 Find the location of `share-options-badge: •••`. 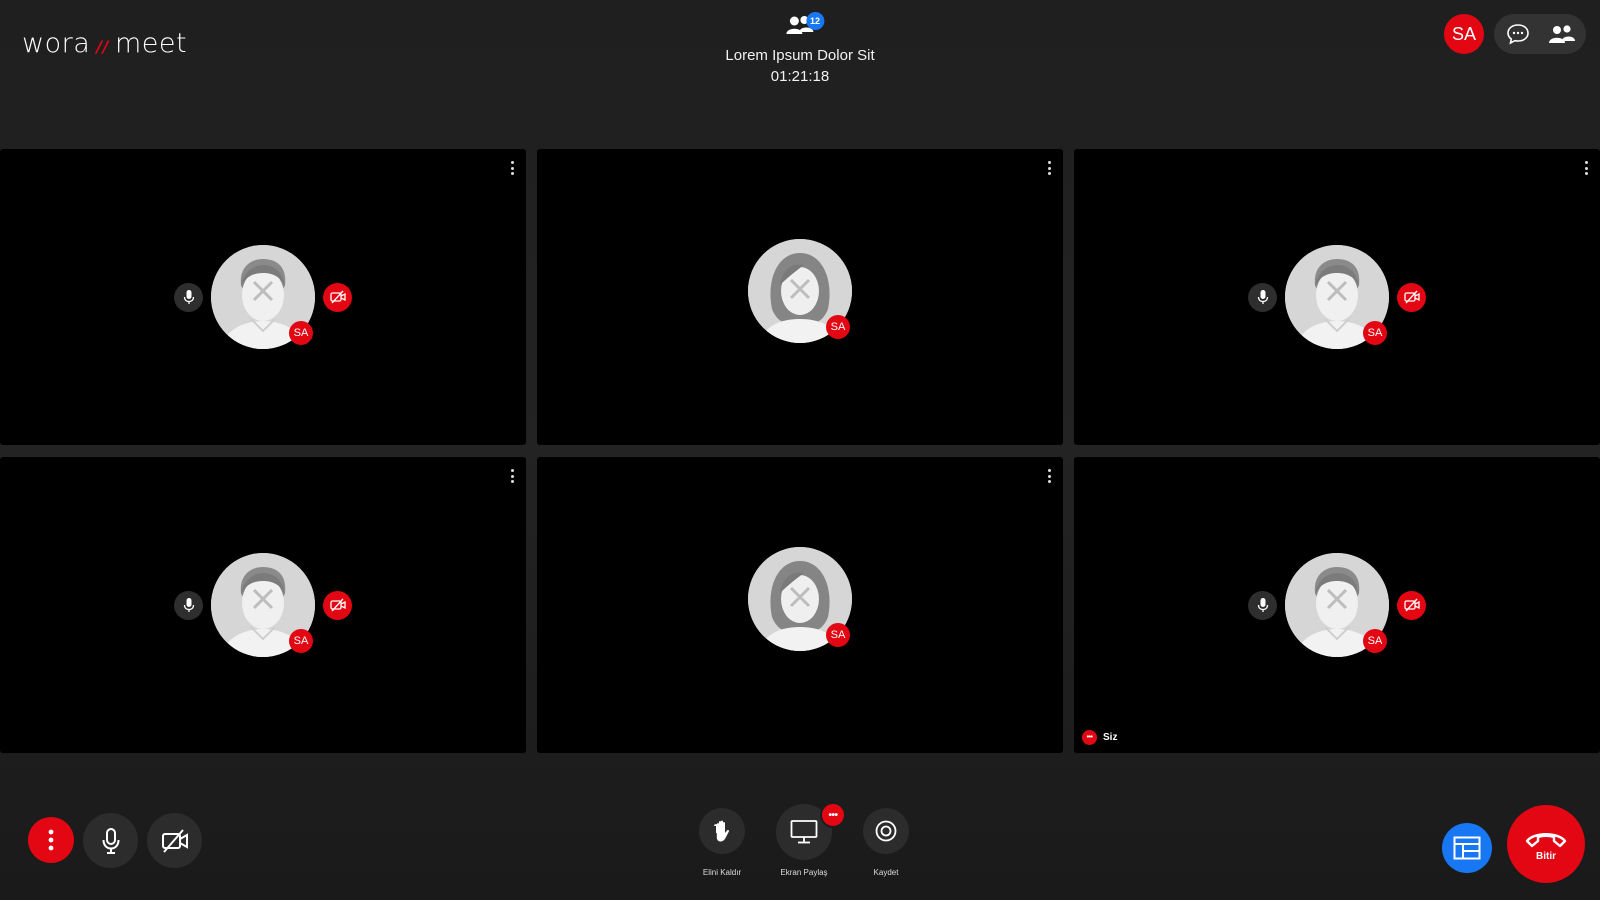

share-options-badge: ••• is located at coordinates (833, 815).